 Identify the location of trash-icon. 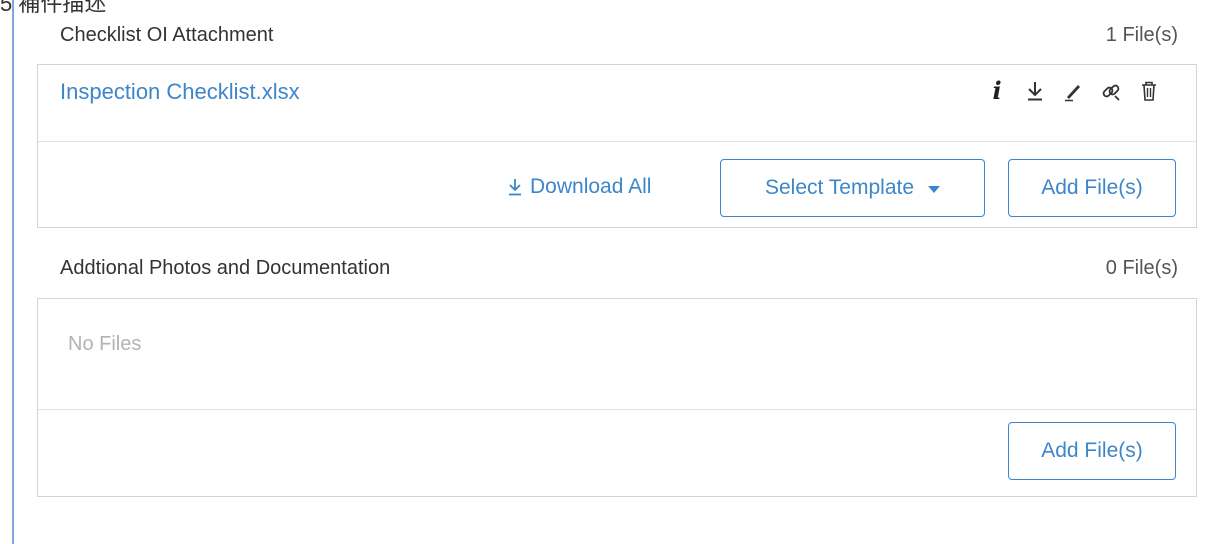
(1149, 91).